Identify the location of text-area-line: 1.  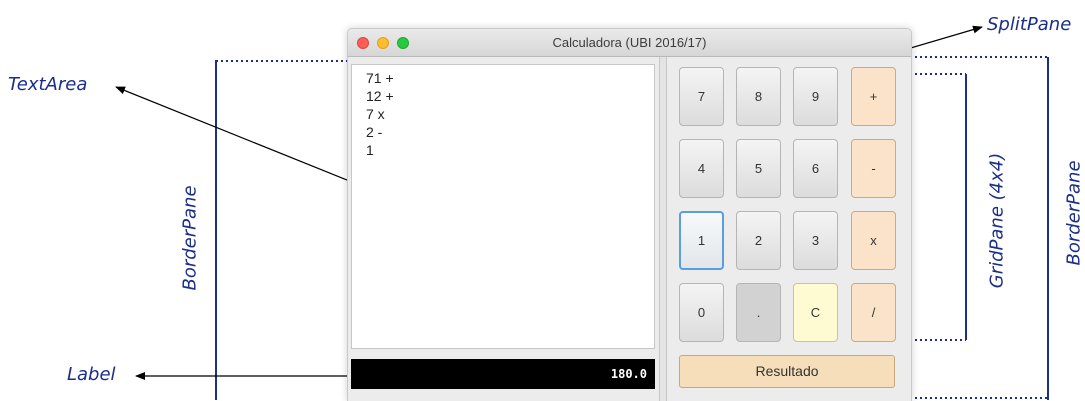
(370, 150).